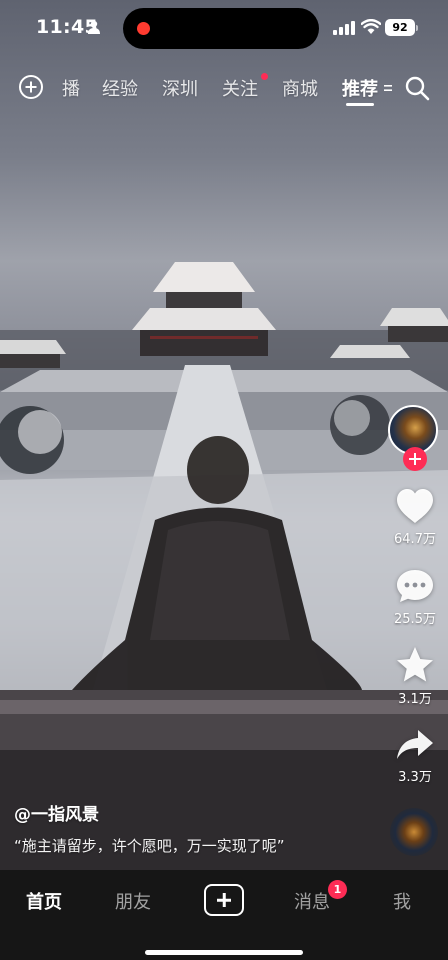 The height and width of the screenshot is (960, 448). Describe the element at coordinates (143, 28) in the screenshot. I see `recording-indicator-icon` at that location.